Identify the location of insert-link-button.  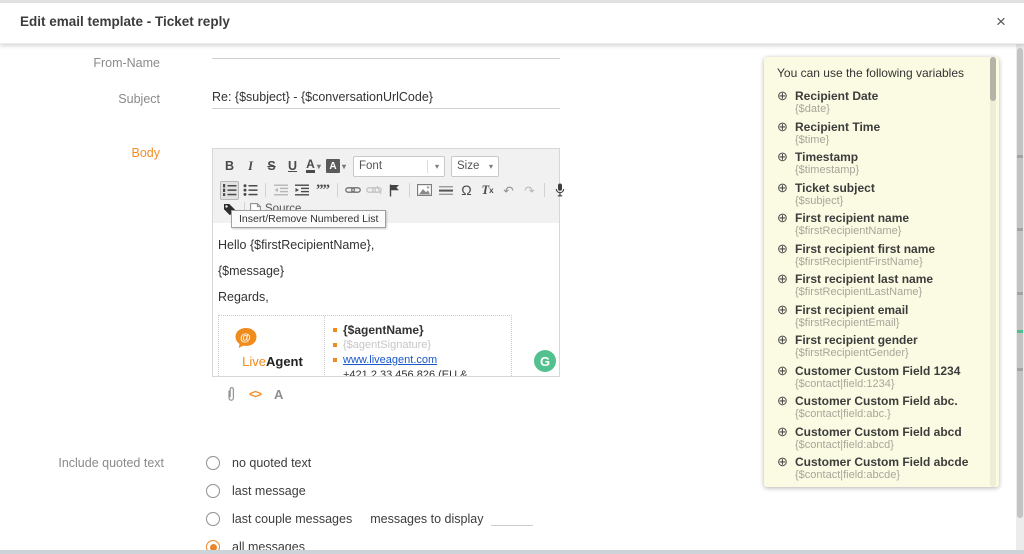
(352, 190).